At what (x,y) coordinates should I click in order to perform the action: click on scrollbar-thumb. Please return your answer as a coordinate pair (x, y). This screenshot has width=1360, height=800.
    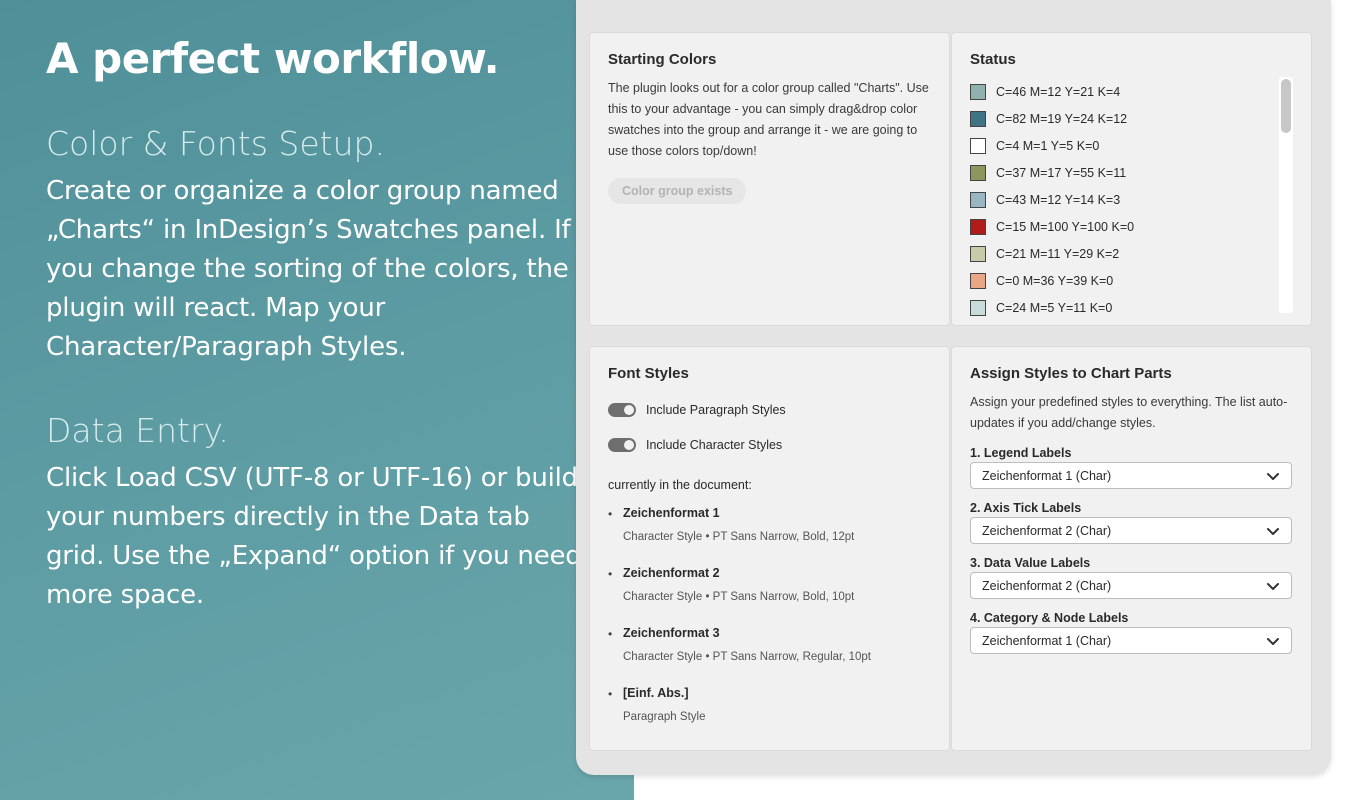
    Looking at the image, I should click on (1286, 106).